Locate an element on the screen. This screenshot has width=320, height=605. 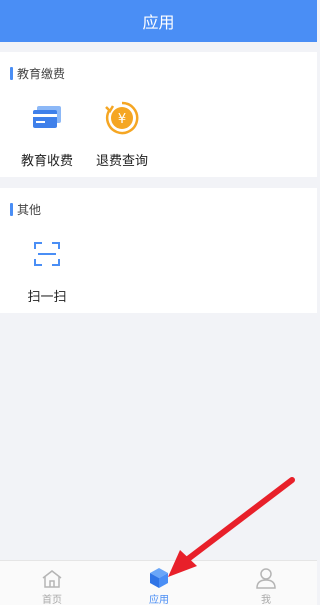
section-title: 教育缴费 is located at coordinates (37, 73).